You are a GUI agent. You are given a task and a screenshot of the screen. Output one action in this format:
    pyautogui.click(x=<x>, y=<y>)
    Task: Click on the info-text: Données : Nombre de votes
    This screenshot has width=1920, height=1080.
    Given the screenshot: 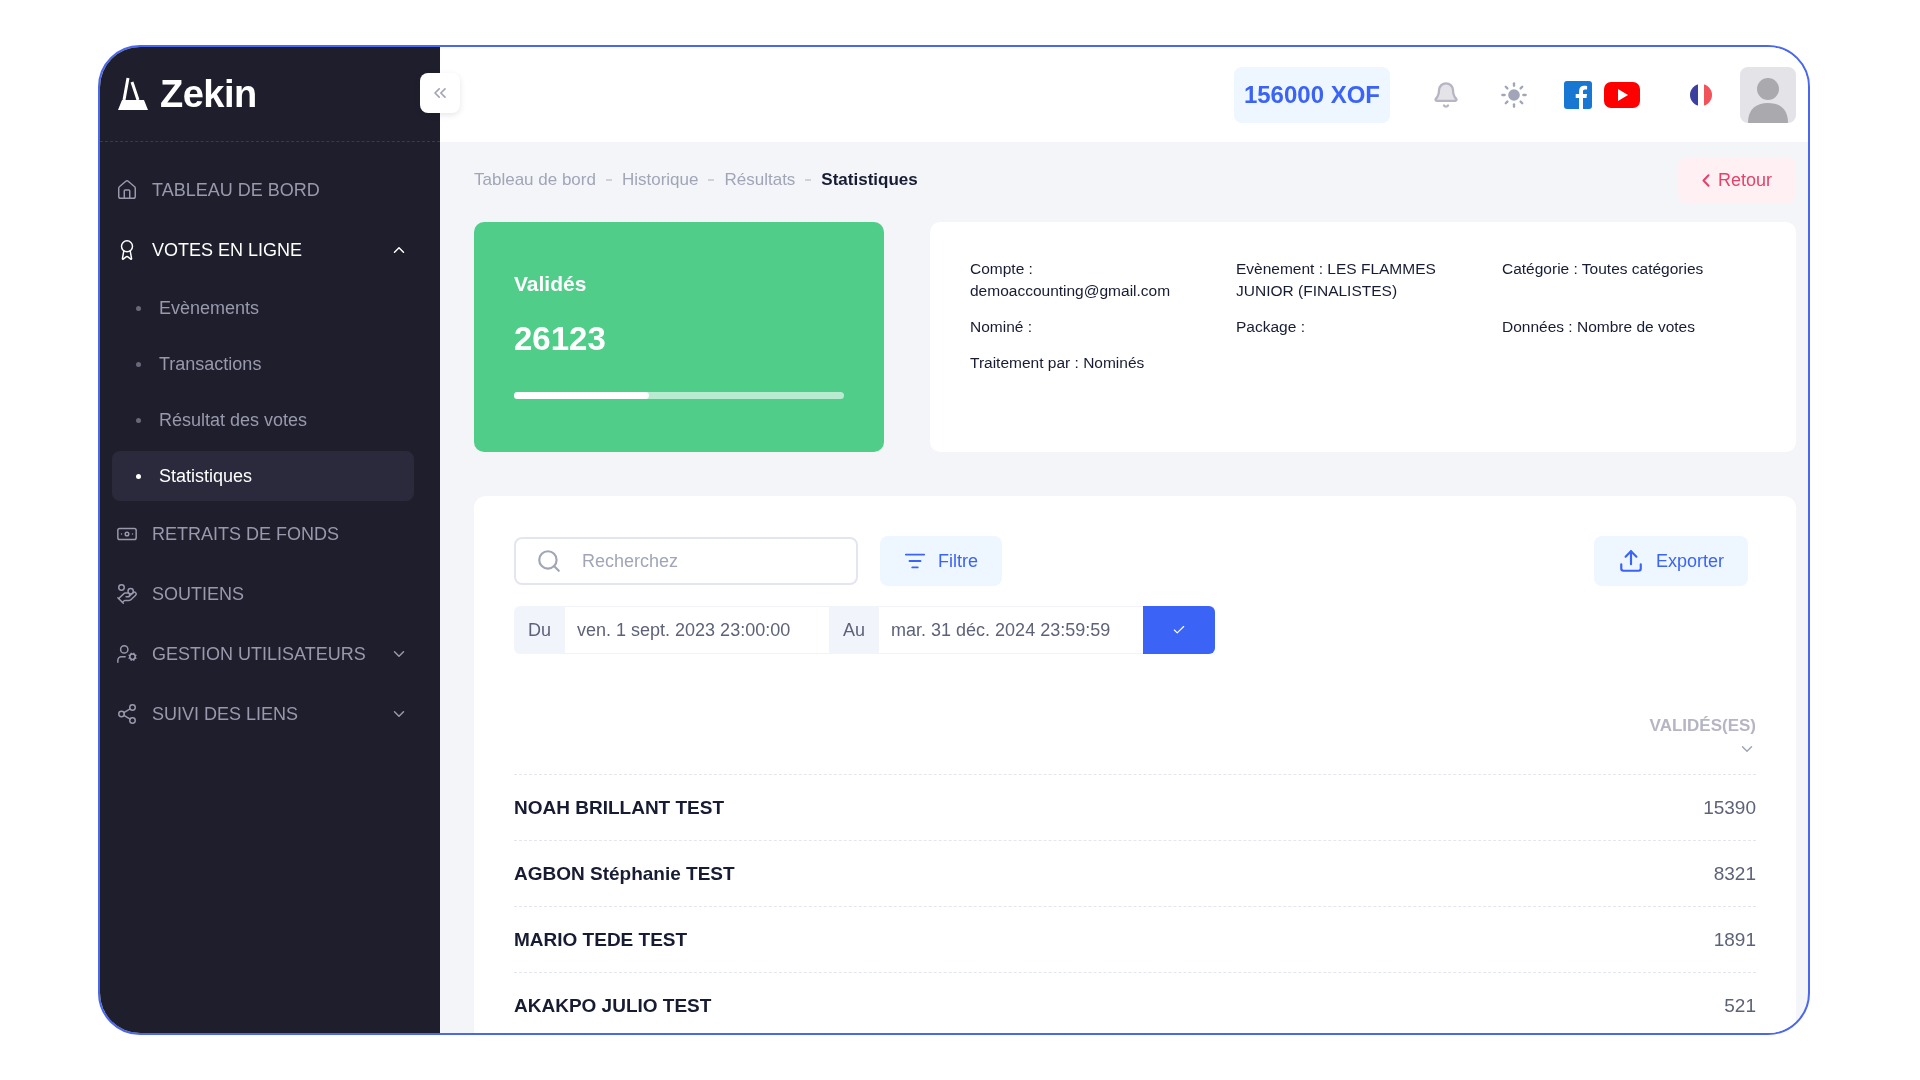 What is the action you would take?
    pyautogui.click(x=1599, y=327)
    